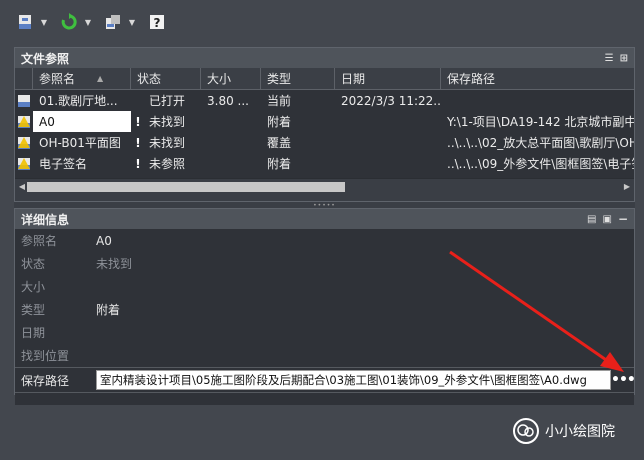  I want to click on watermark: 小小绘图院, so click(564, 431).